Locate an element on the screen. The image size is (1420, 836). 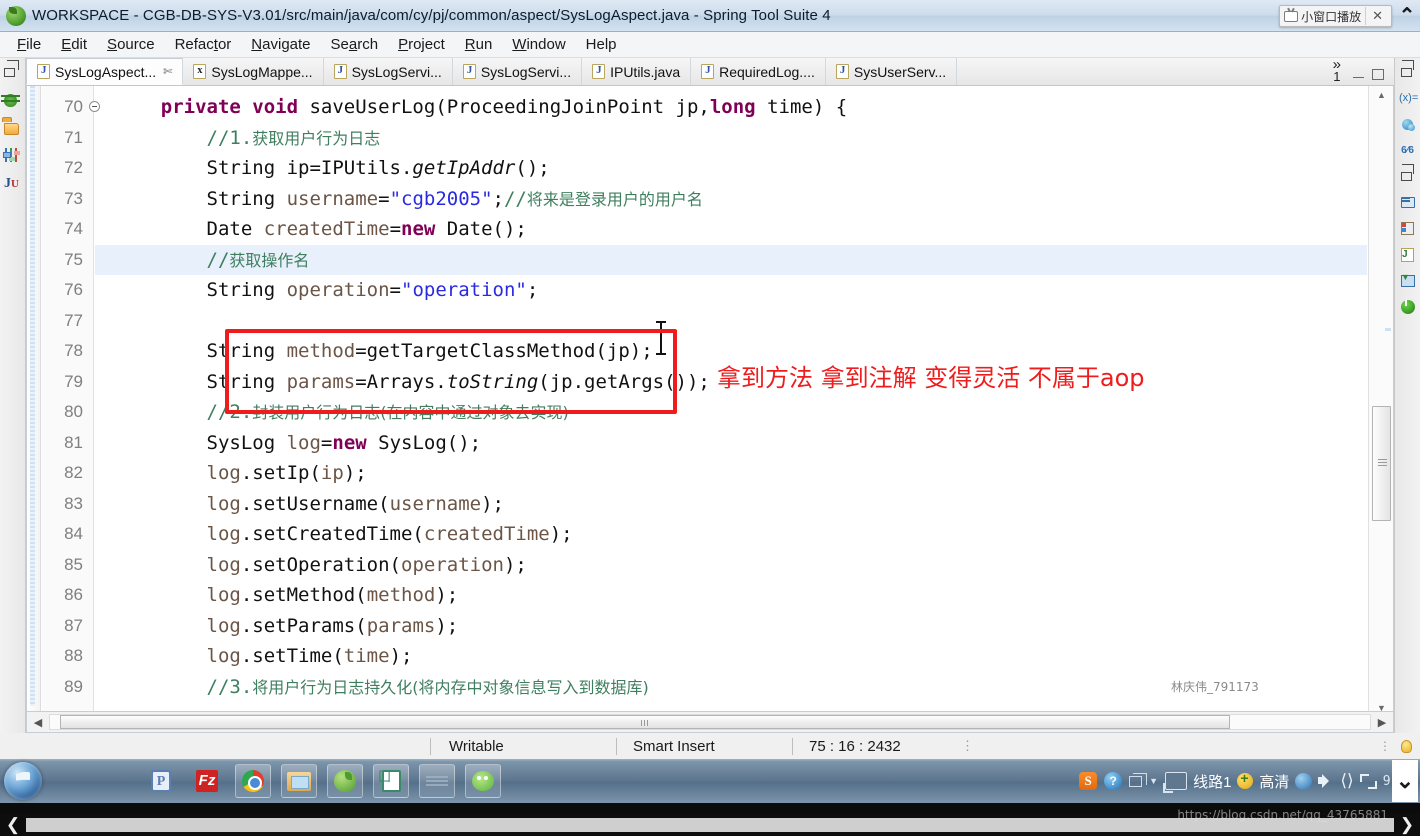
player-line-label: 线路1 is located at coordinates (1212, 781).